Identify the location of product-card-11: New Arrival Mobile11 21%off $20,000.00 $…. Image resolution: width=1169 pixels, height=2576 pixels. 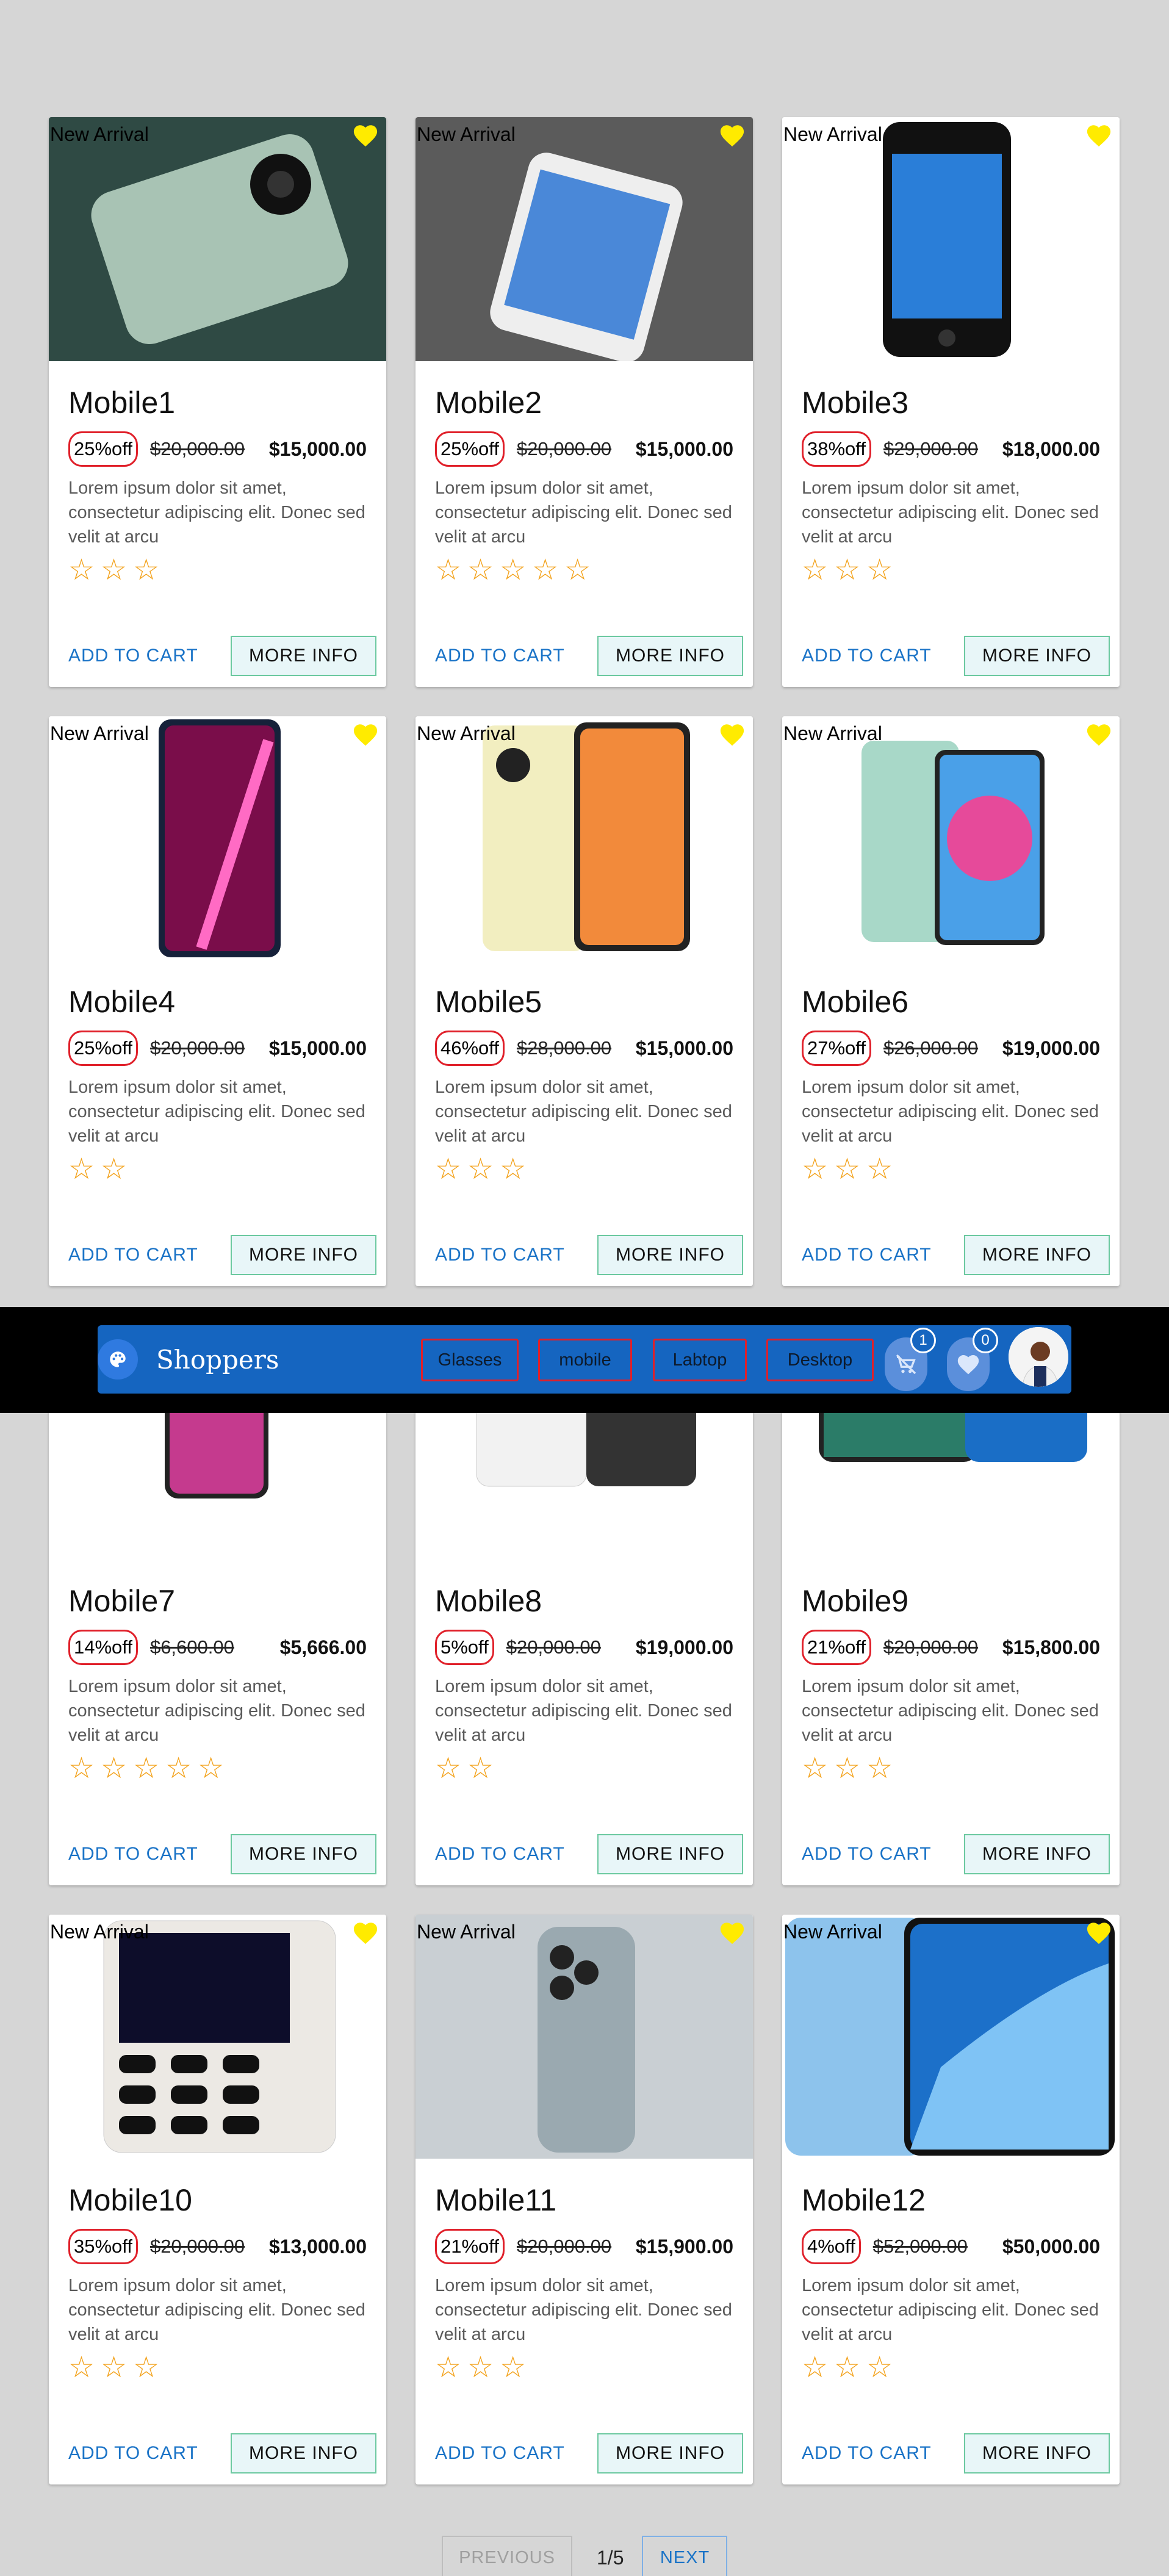
(584, 2199).